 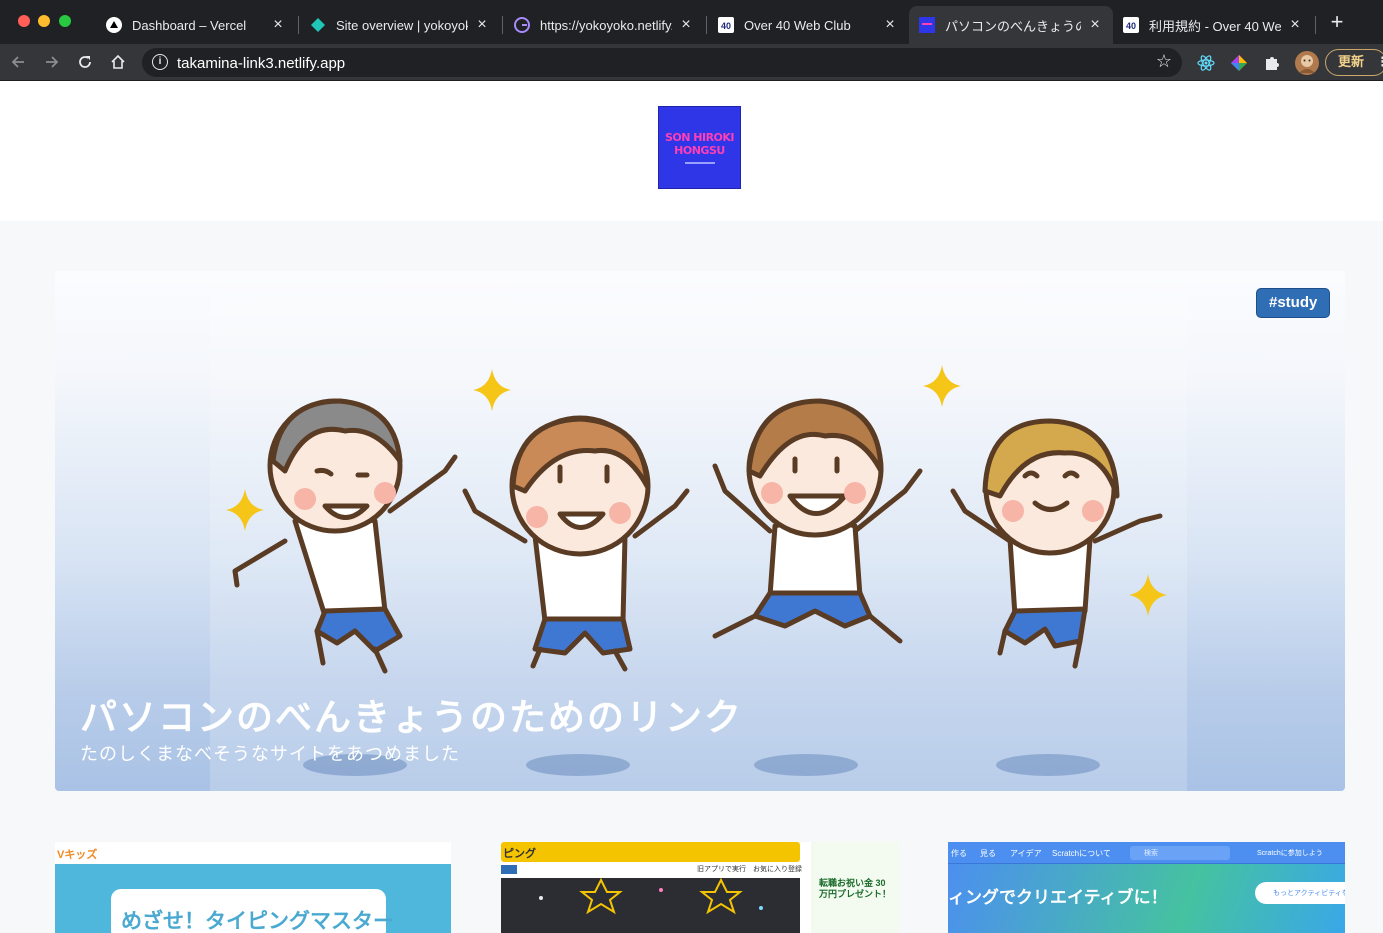 What do you see at coordinates (253, 887) in the screenshot?
I see `link-card-typing: Vキッズ めざせ！タイピングマスター` at bounding box center [253, 887].